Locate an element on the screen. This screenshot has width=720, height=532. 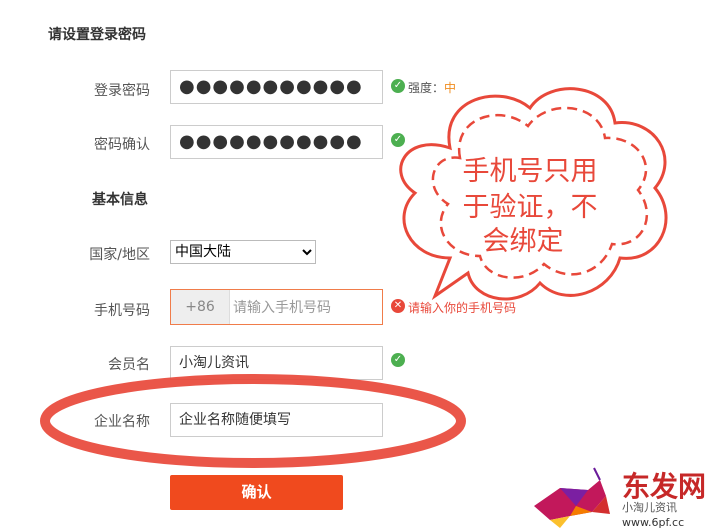
watermark-url: www.6pf.cc is located at coordinates (653, 522).